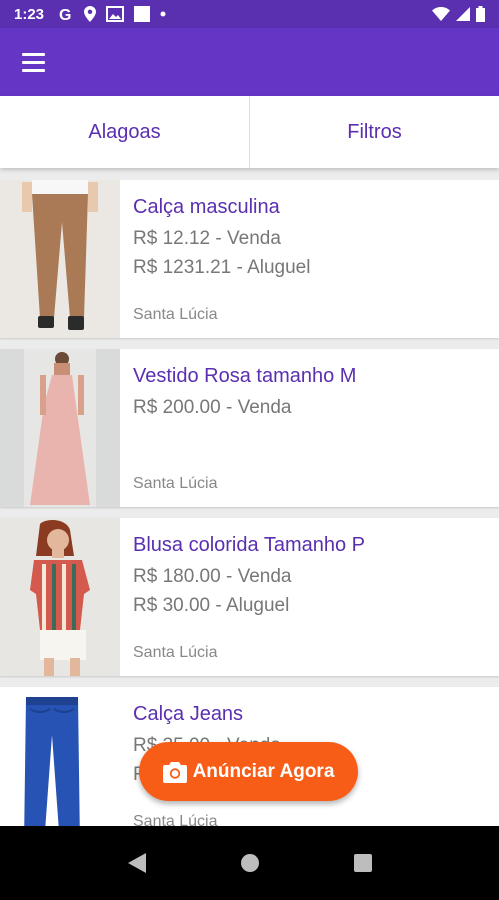 The width and height of the screenshot is (499, 900). I want to click on listing-price-sale: R$ 200.00 - Venda, so click(212, 407).